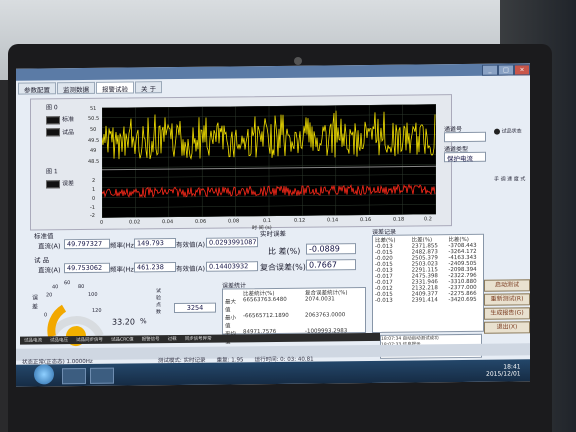 Image resolution: width=576 pixels, height=432 pixels. Describe the element at coordinates (89, 340) in the screenshot. I see `legend-chip: 试品同步信号` at that location.